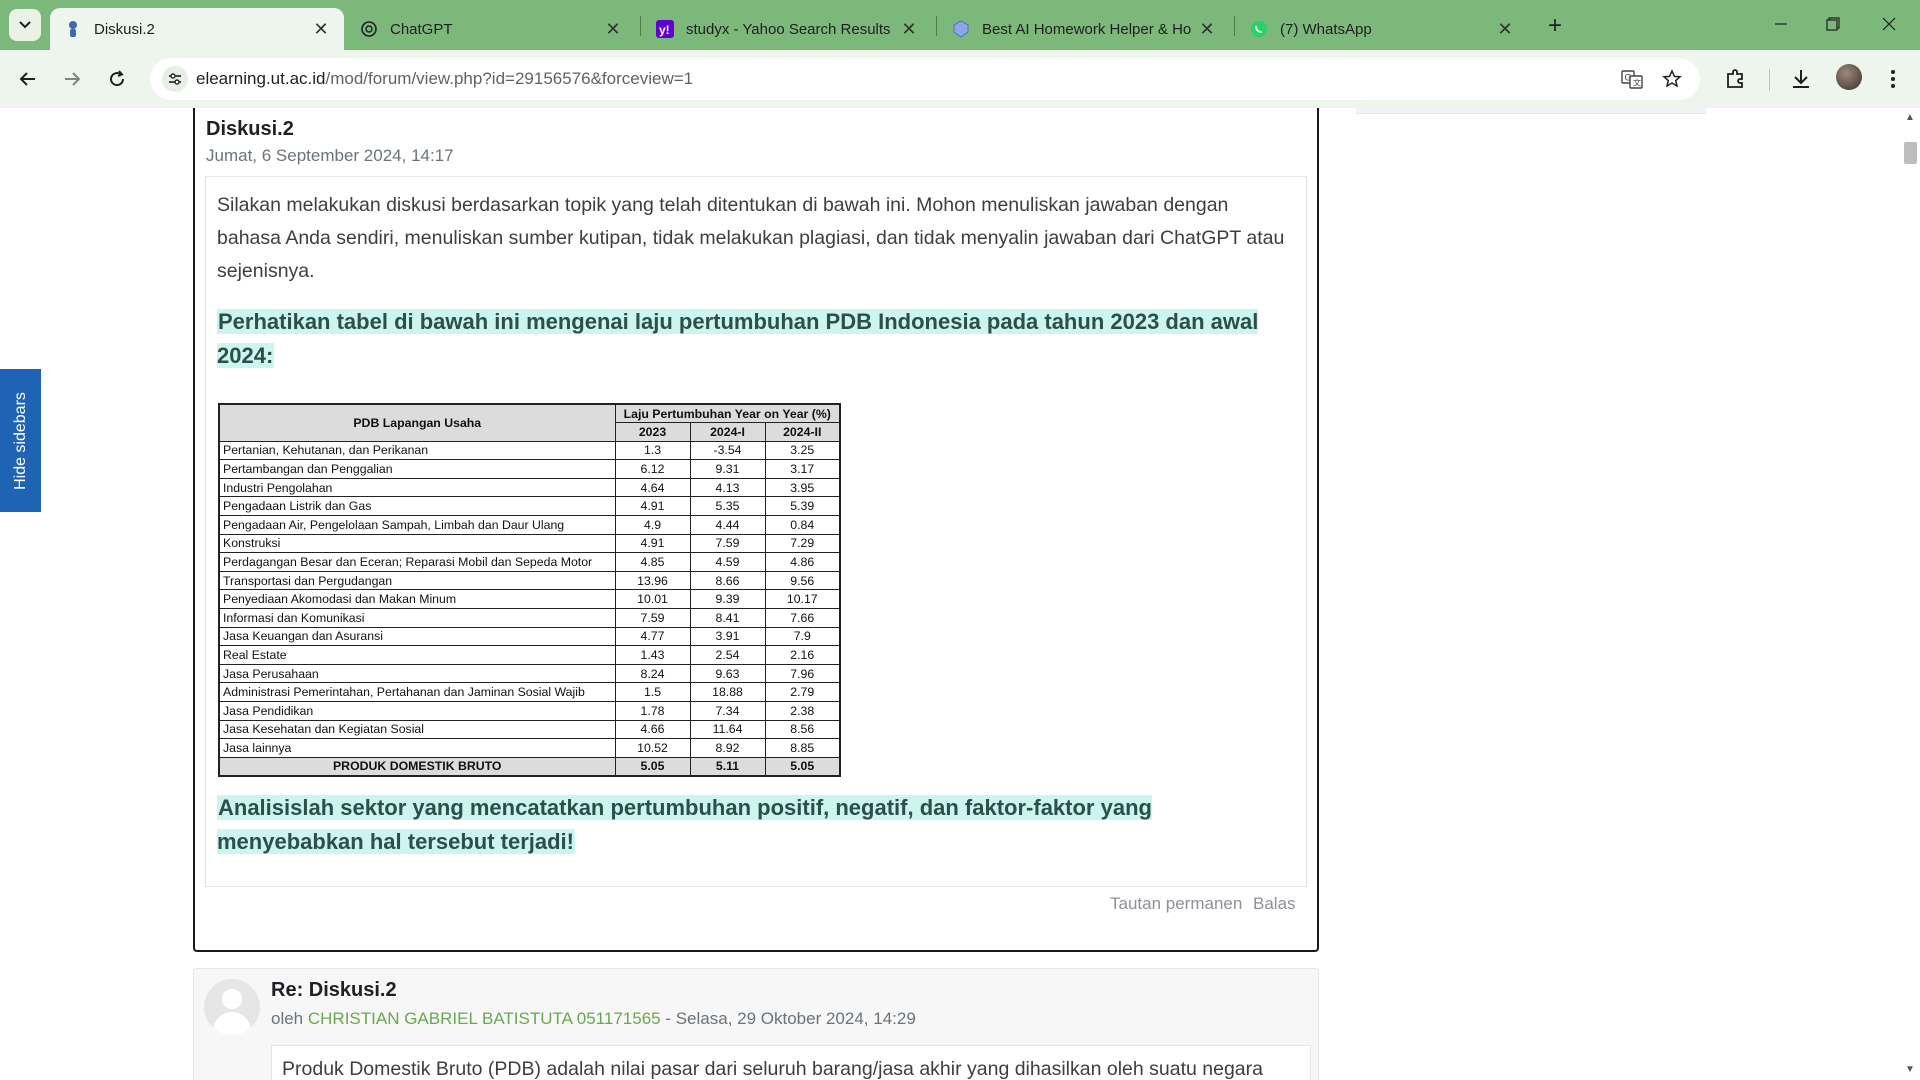 The image size is (1920, 1080). Describe the element at coordinates (124, 29) in the screenshot. I see `tab-title: Diskusi.2` at that location.